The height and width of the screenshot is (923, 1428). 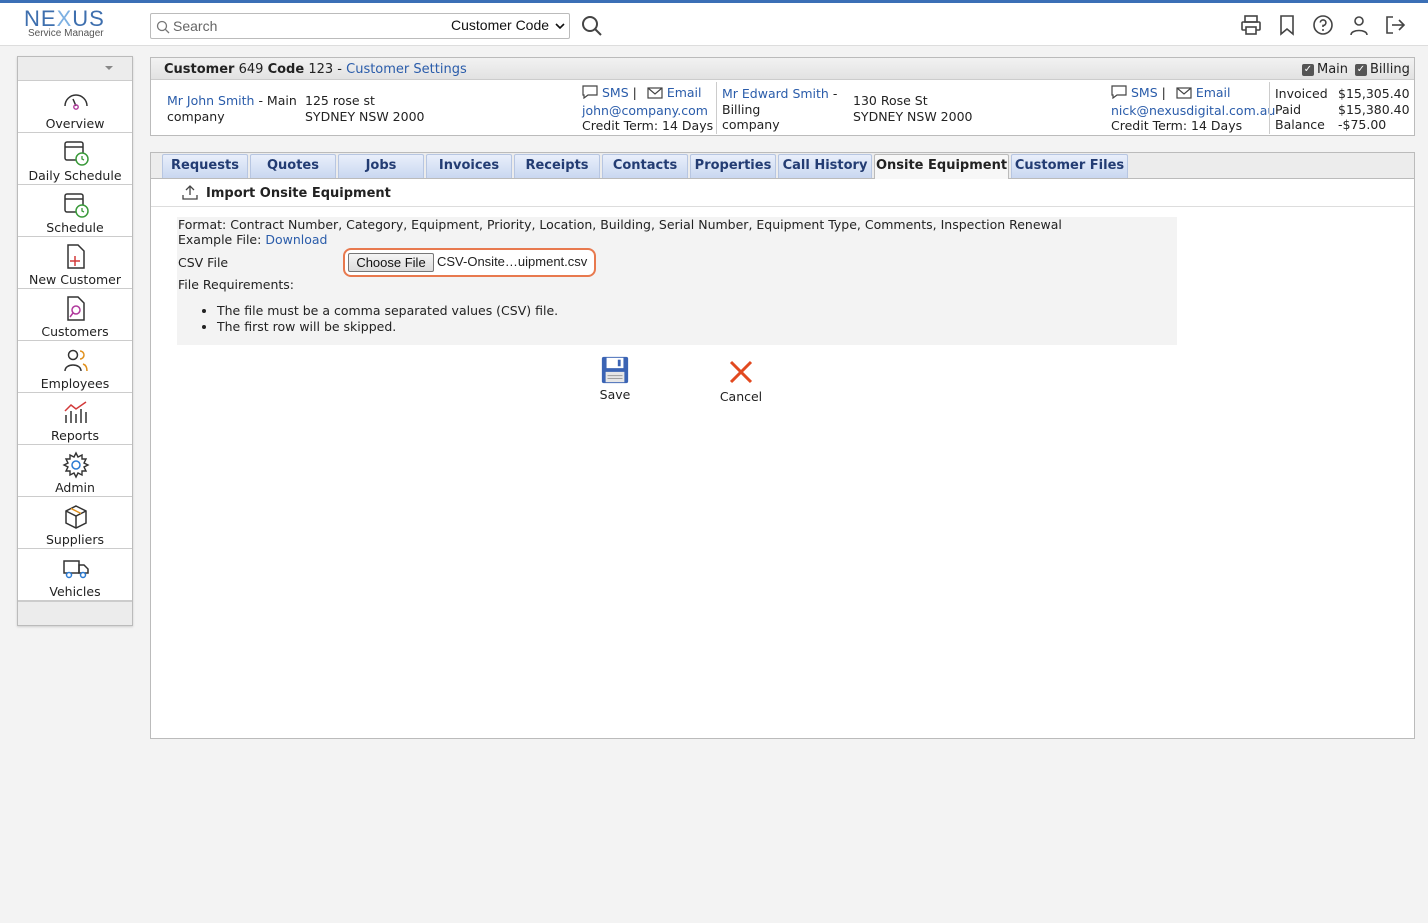 What do you see at coordinates (340, 100) in the screenshot?
I see `address-line-1: 125 rose st` at bounding box center [340, 100].